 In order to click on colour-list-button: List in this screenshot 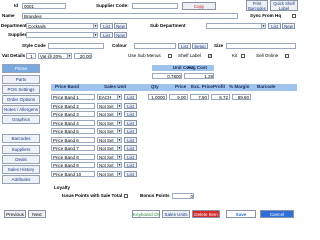, I will do `click(184, 46)`.